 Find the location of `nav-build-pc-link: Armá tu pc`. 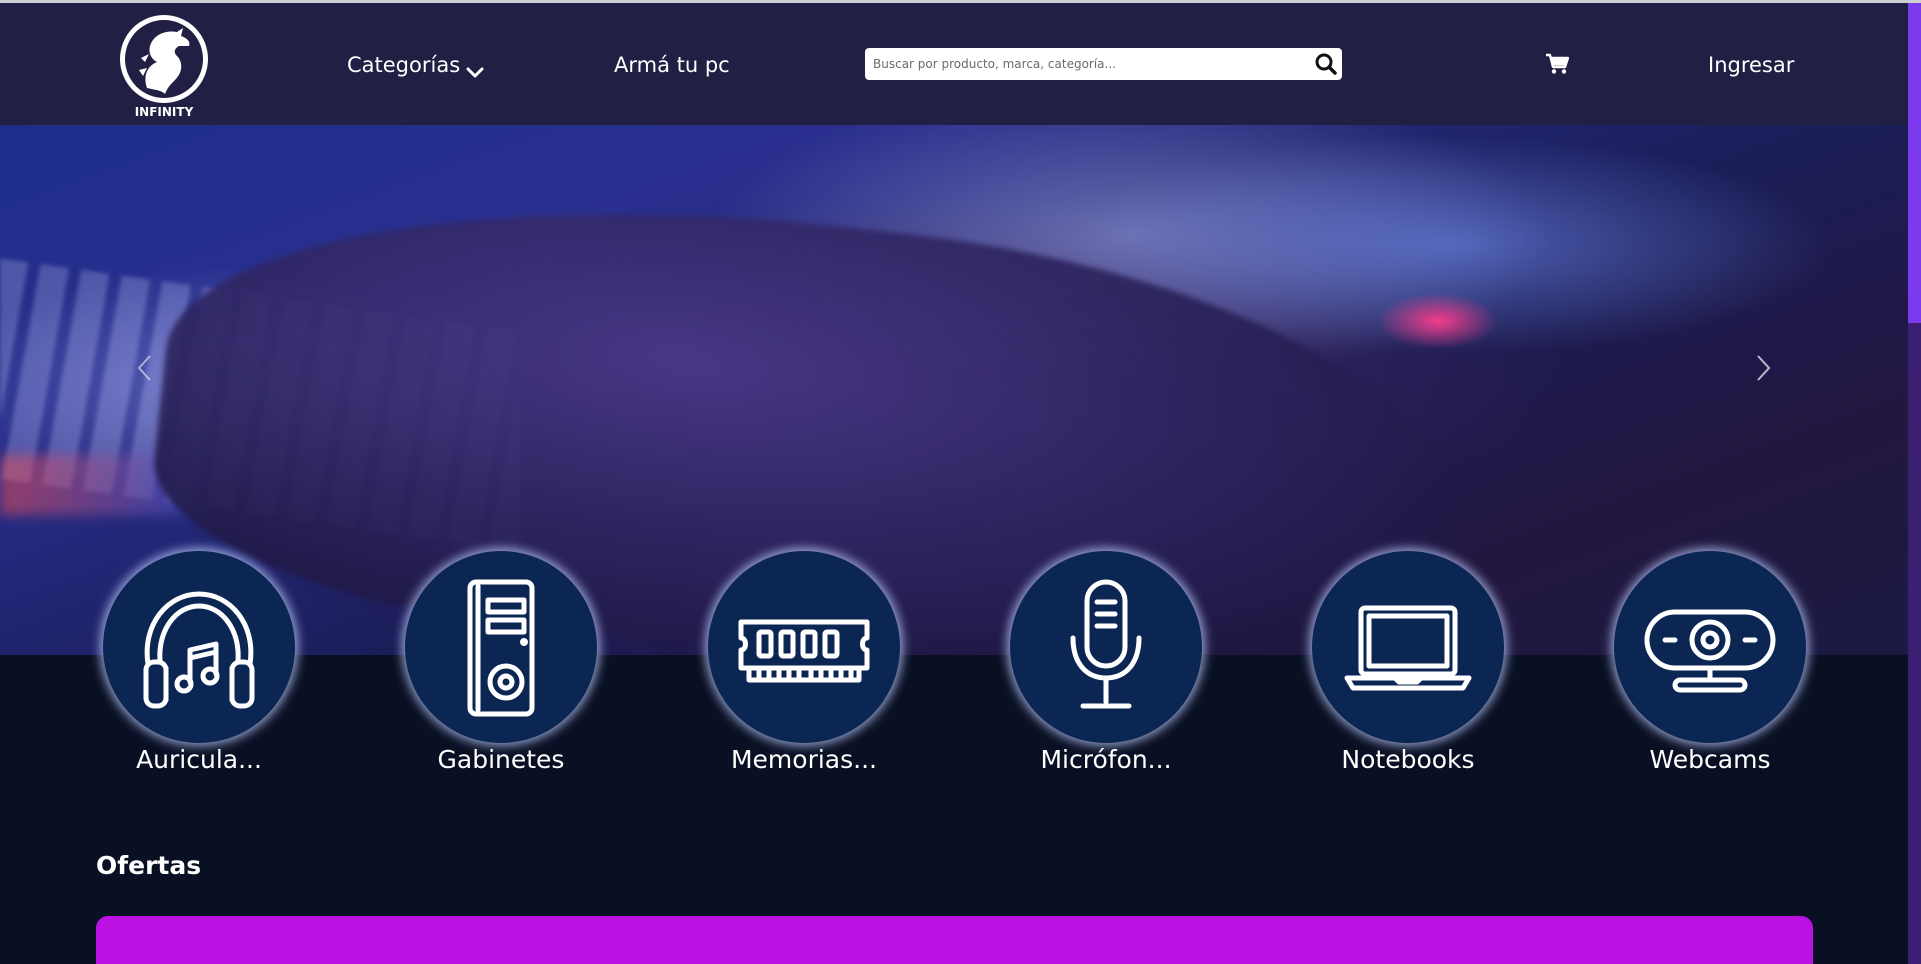

nav-build-pc-link: Armá tu pc is located at coordinates (672, 65).